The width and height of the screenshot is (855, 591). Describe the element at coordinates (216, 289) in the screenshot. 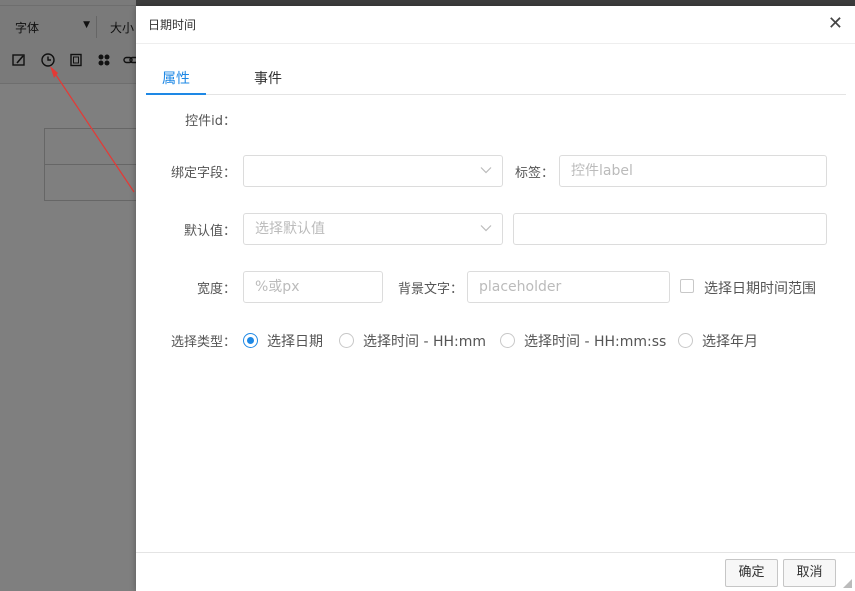

I see `width-label: 宽度：` at that location.